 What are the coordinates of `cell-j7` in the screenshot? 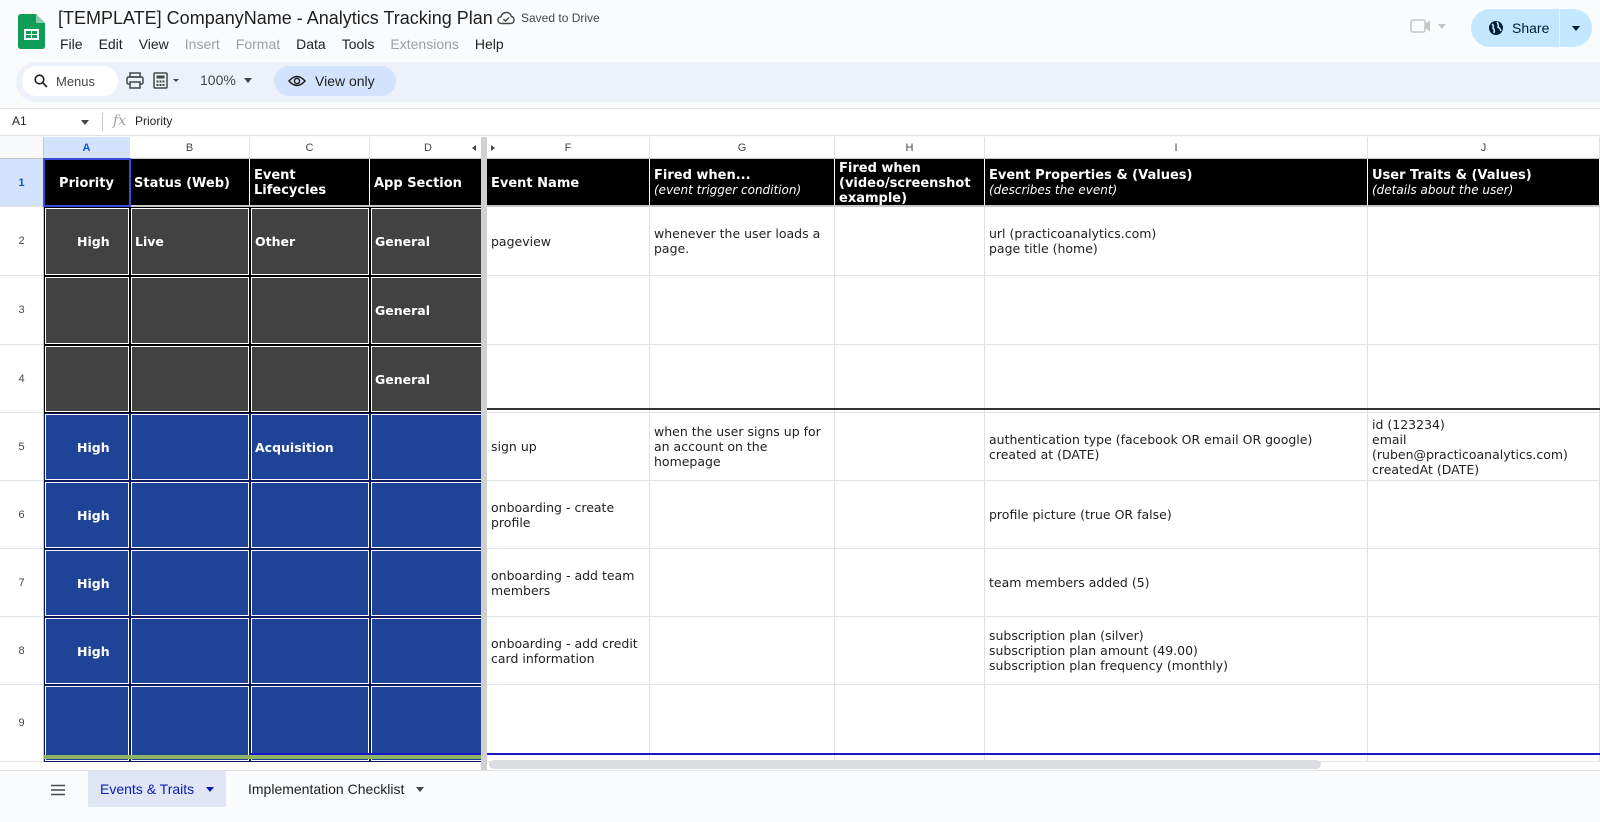 It's located at (1484, 583).